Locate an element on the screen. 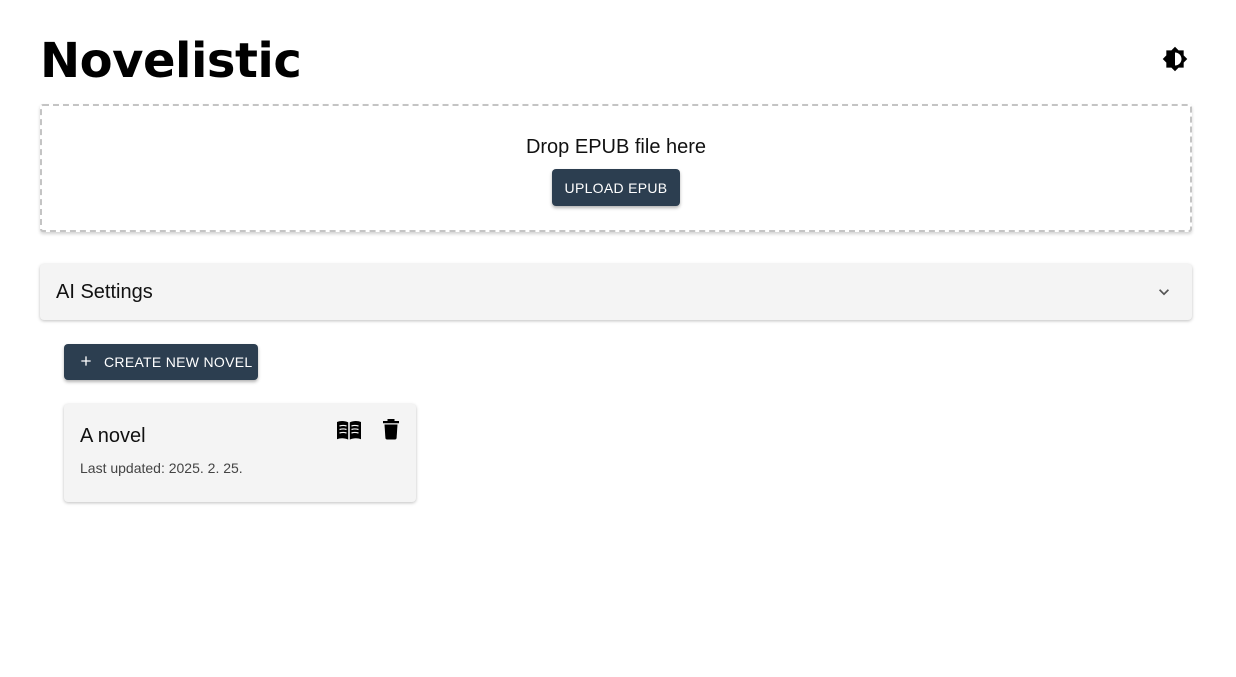 Image resolution: width=1236 pixels, height=677 pixels. ai-settings-title: AI Settings is located at coordinates (104, 292).